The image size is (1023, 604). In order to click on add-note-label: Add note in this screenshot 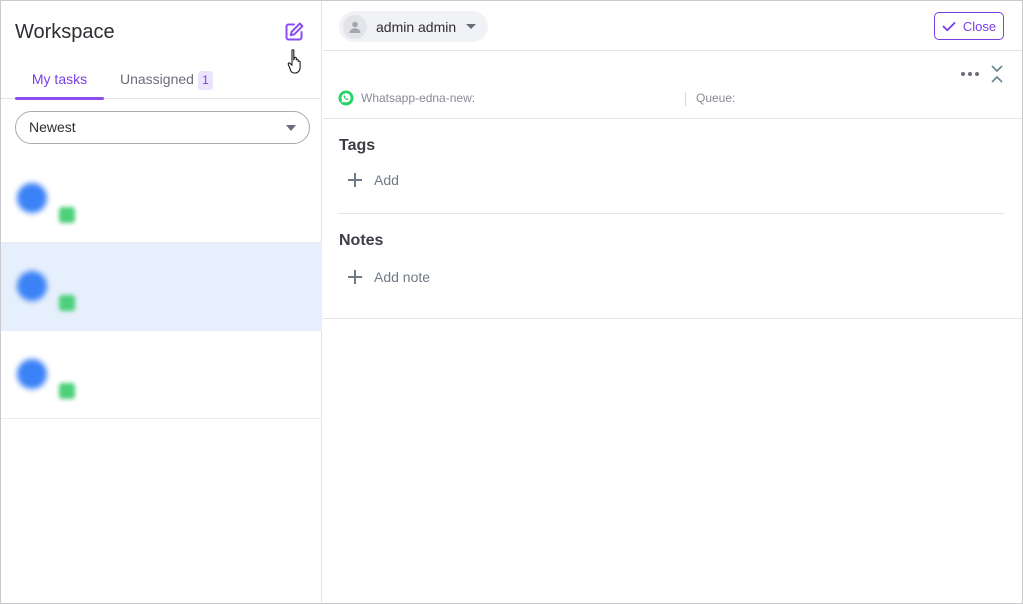, I will do `click(402, 277)`.